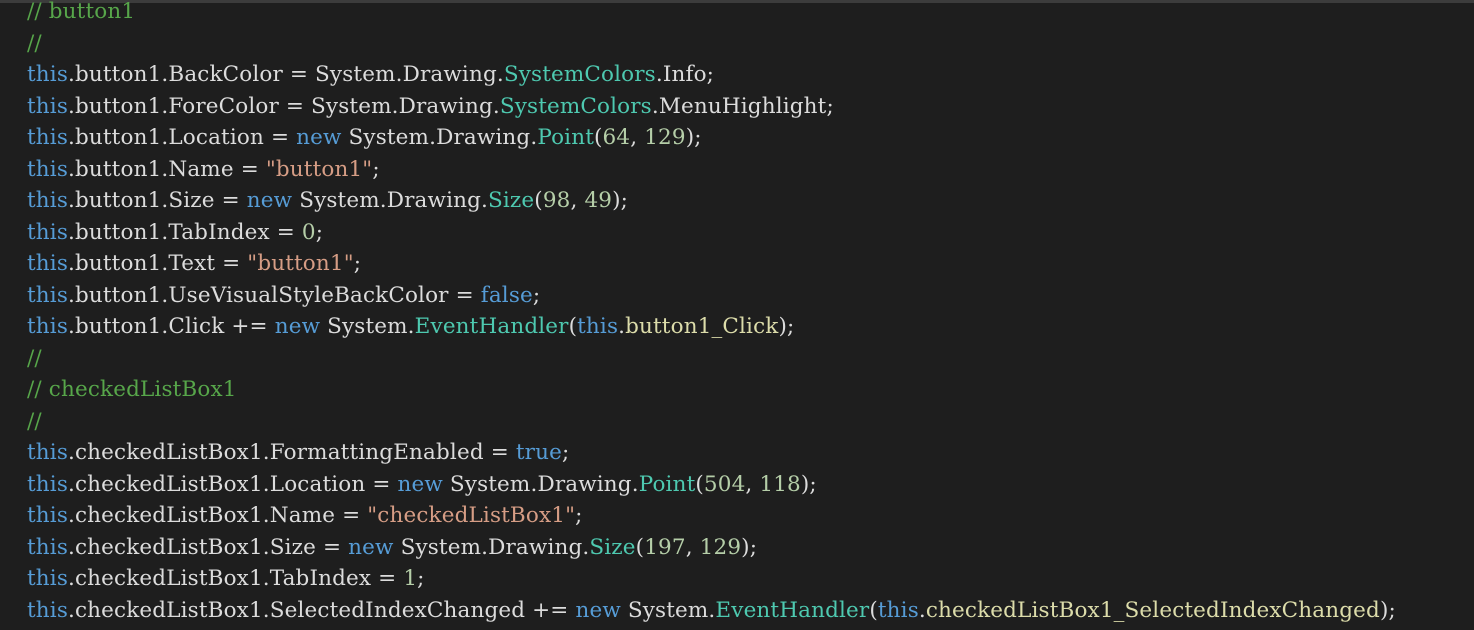  I want to click on code-line: this.button1.Text = "button1";, so click(194, 263).